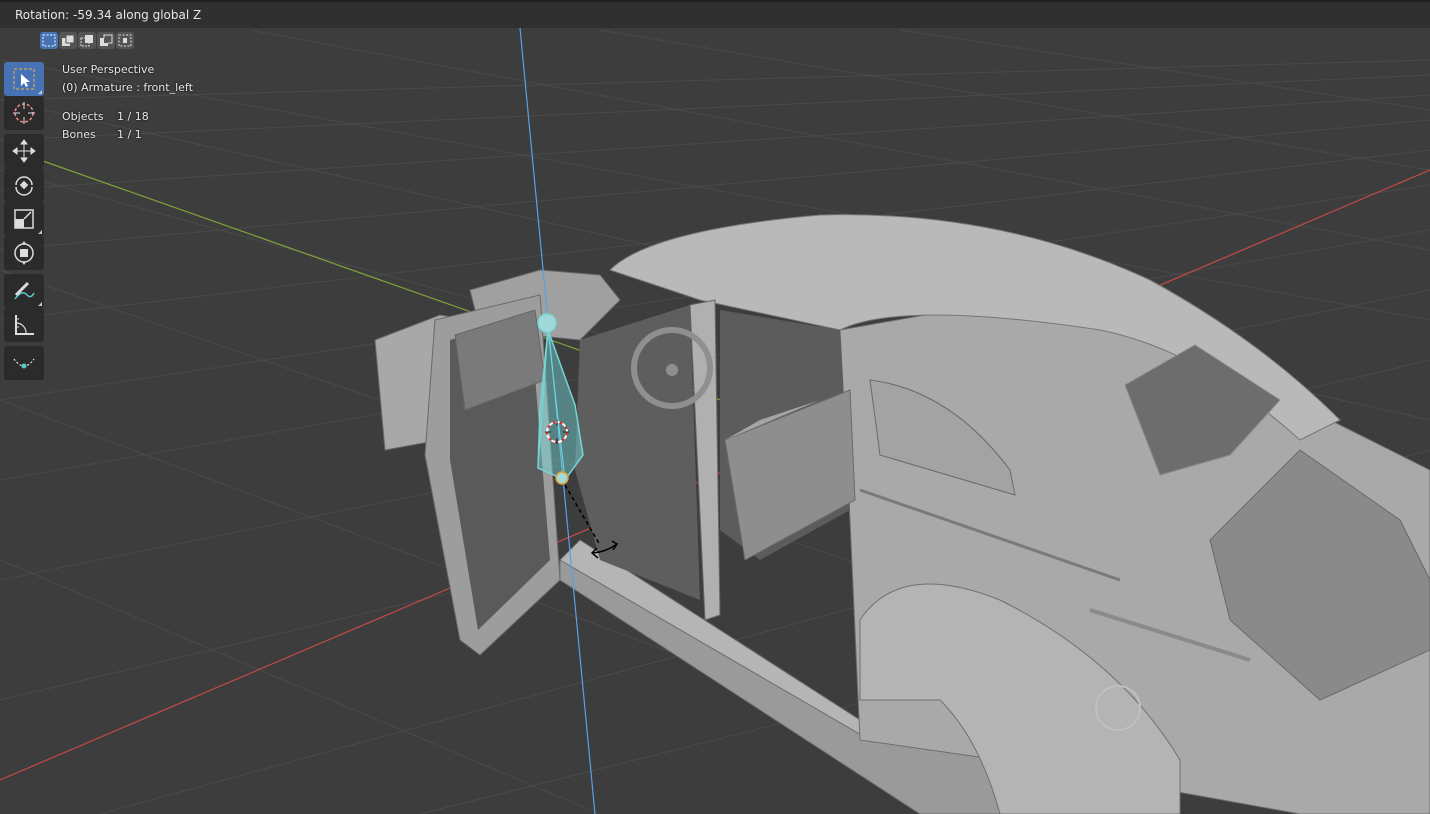  Describe the element at coordinates (79, 134) in the screenshot. I see `stat-label: Bones` at that location.